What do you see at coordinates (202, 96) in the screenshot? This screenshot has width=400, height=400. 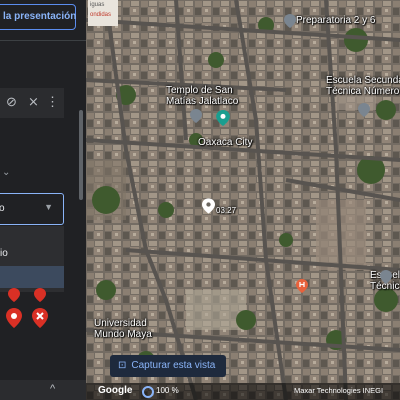 I see `map-label-templo: Templo de San Matías Jalatlaco` at bounding box center [202, 96].